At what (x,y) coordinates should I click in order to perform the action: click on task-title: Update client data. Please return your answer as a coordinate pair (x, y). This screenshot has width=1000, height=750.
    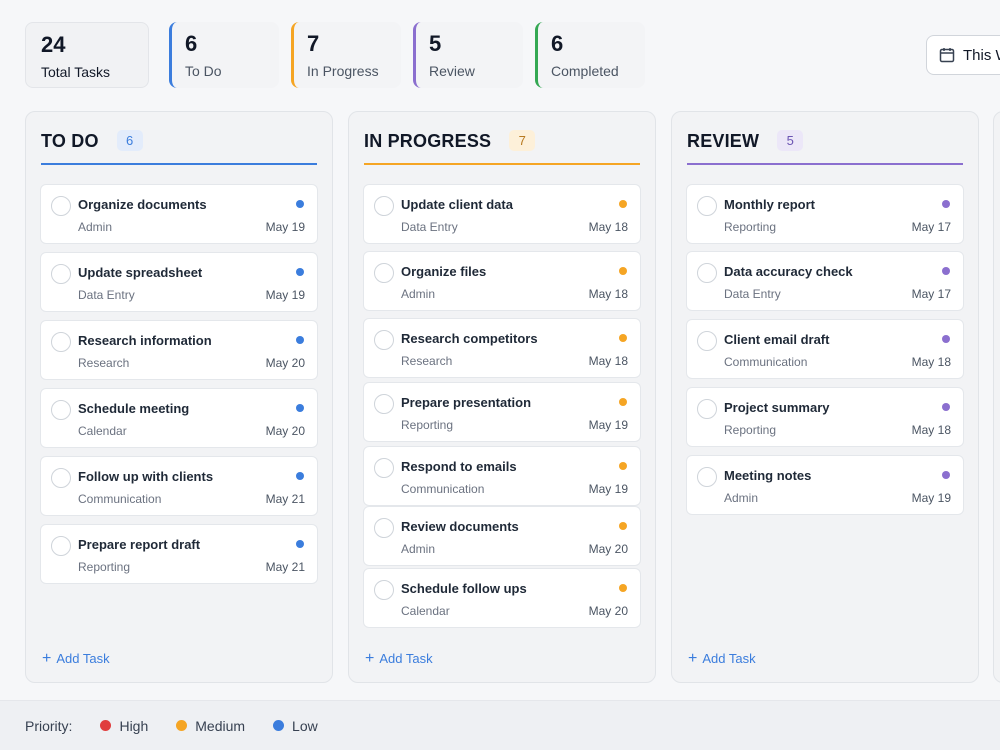
    Looking at the image, I should click on (457, 204).